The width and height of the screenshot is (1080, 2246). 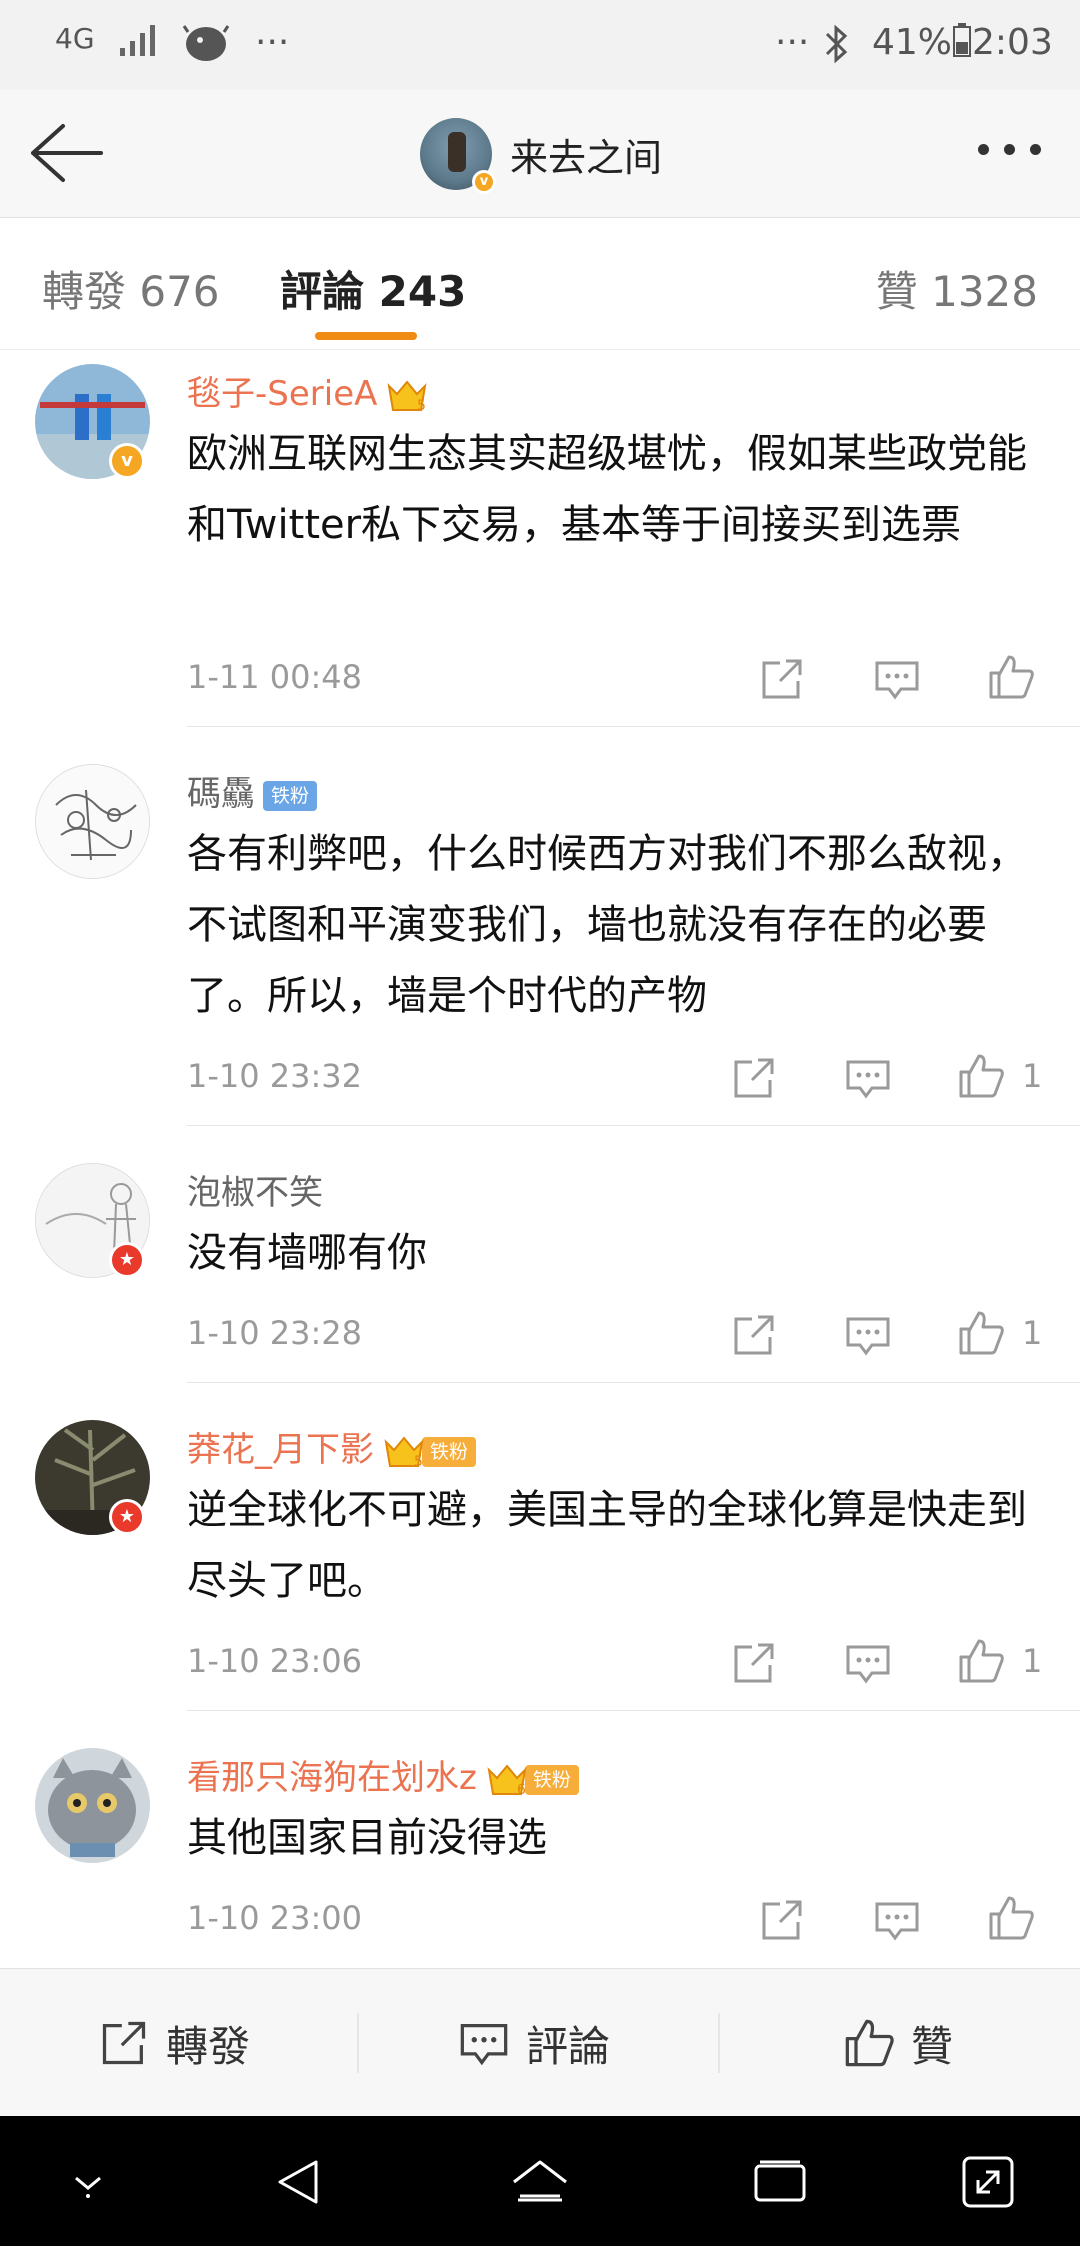 What do you see at coordinates (307, 1253) in the screenshot?
I see `comment-text: 没有墙哪有你` at bounding box center [307, 1253].